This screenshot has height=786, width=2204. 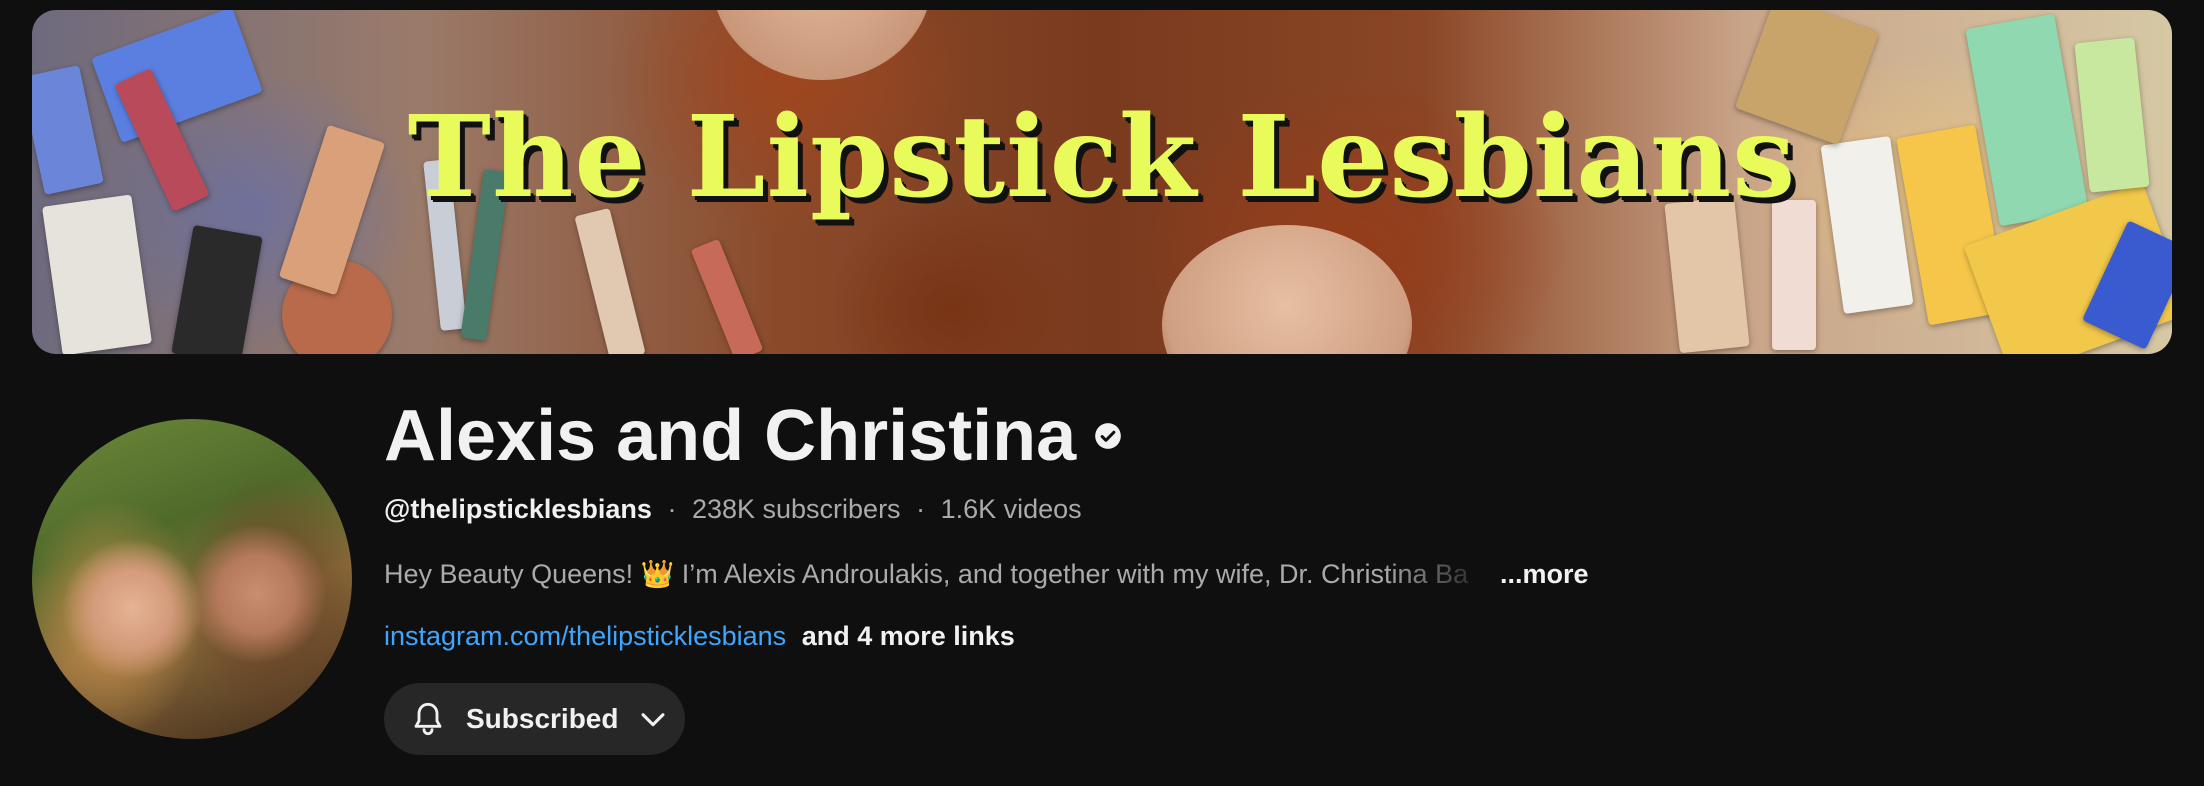 I want to click on more-links-button: and 4 more links, so click(x=908, y=636).